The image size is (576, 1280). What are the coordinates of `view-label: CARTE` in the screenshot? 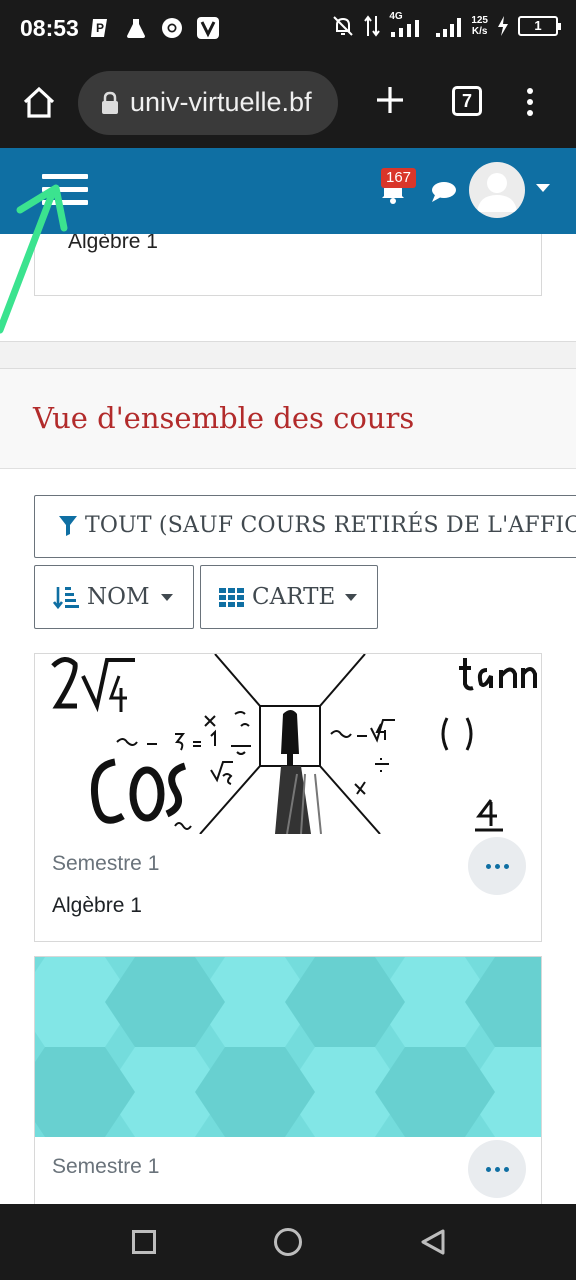 It's located at (294, 597).